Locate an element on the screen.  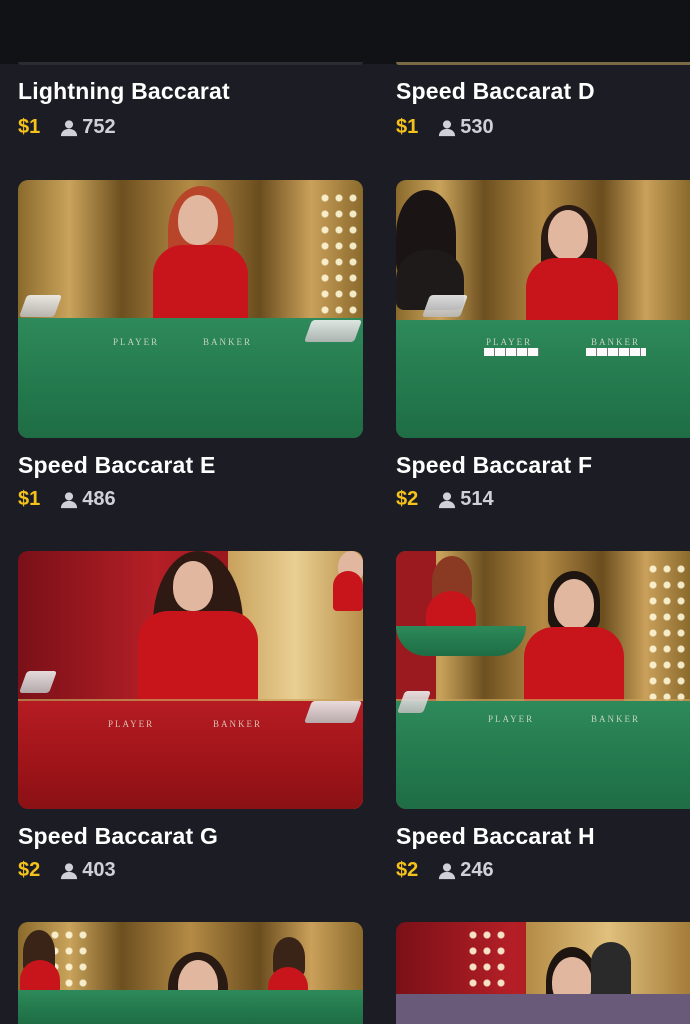
top-bar is located at coordinates (345, 32).